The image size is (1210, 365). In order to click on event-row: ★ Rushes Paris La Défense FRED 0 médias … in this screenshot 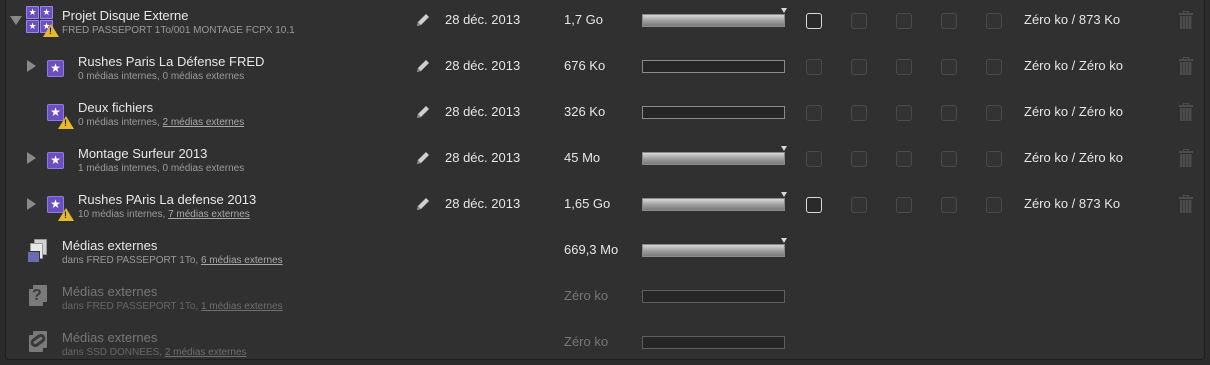, I will do `click(606, 69)`.